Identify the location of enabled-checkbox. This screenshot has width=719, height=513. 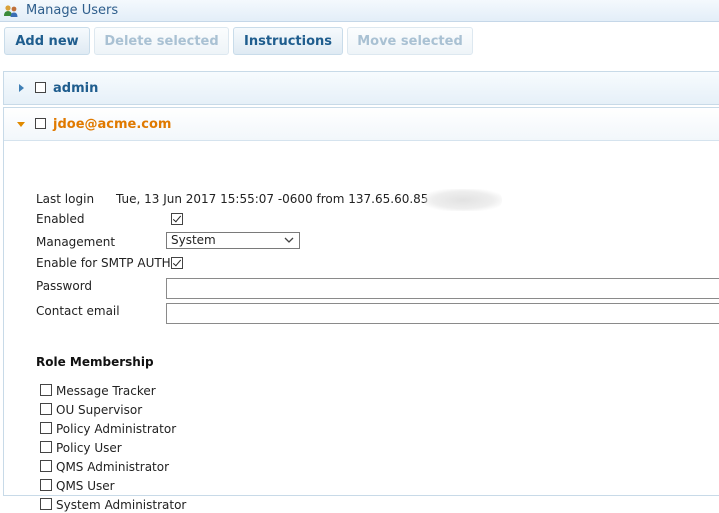
(177, 219).